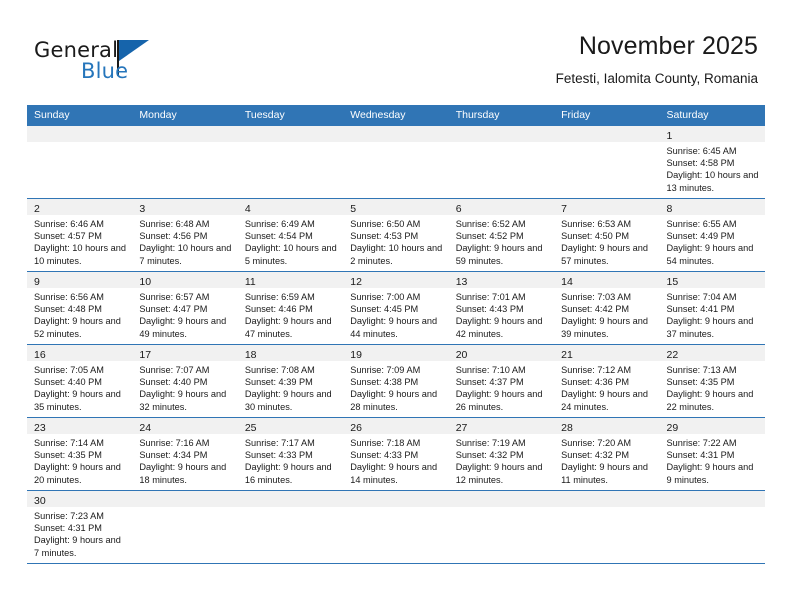  I want to click on day-number: 9, so click(37, 282).